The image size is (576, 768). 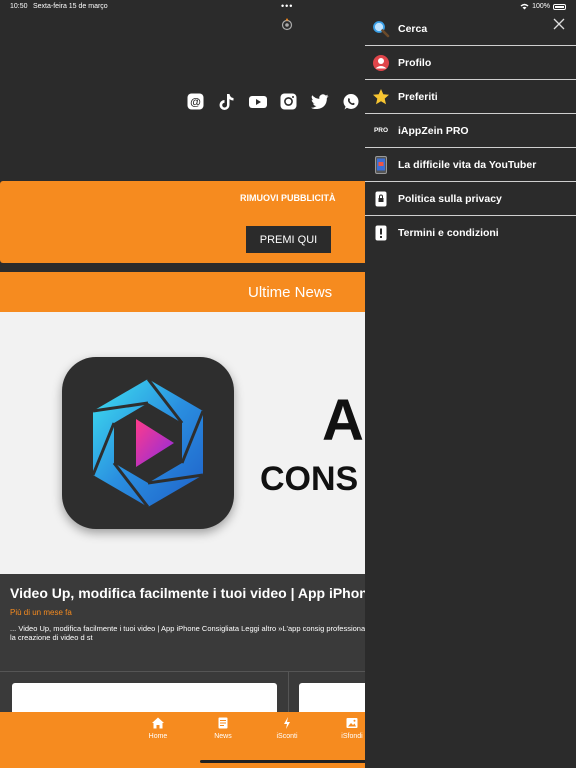 I want to click on menu-item-cerca: Cerca, so click(x=470, y=29).